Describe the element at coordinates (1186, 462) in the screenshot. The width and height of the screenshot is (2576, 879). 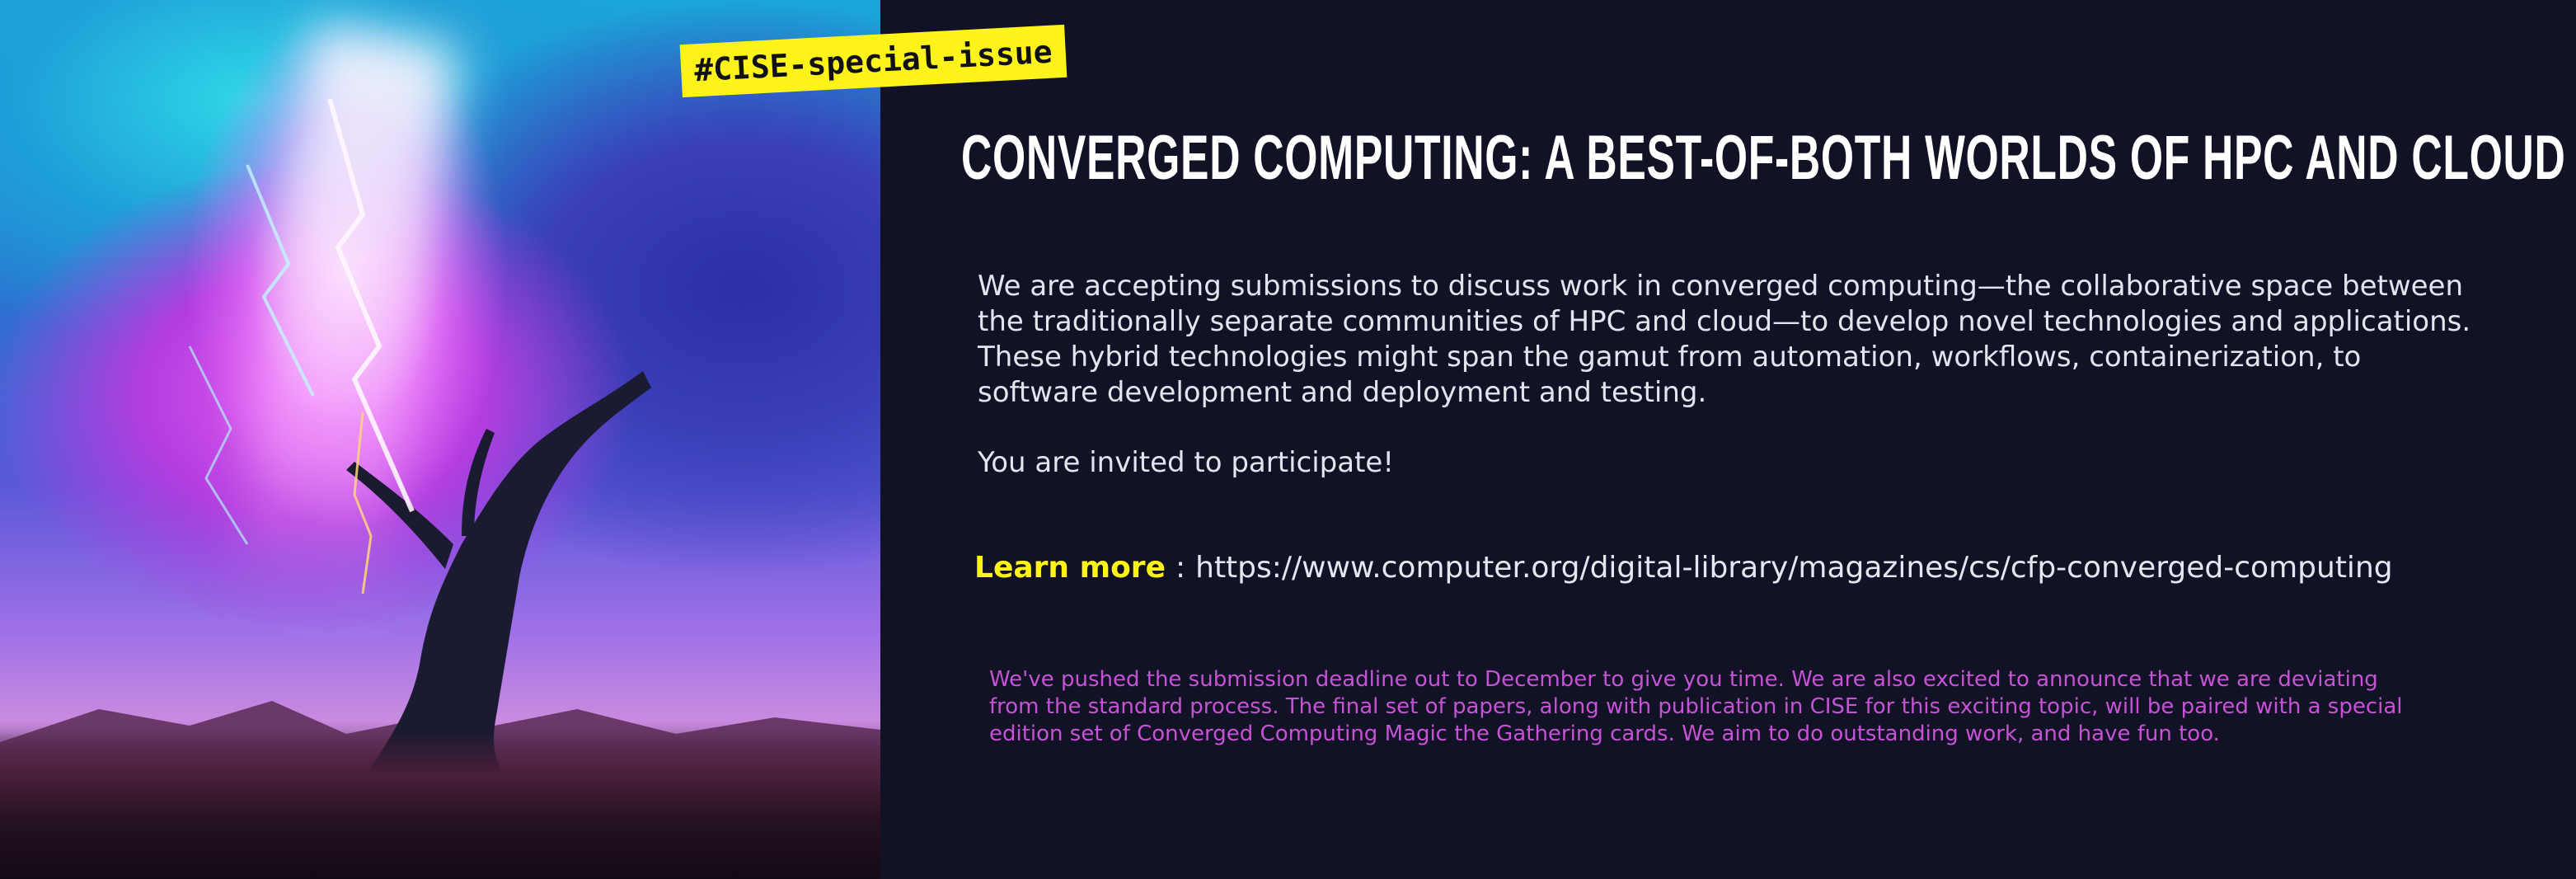
I see `invitation-text: You are invited to participate!` at that location.